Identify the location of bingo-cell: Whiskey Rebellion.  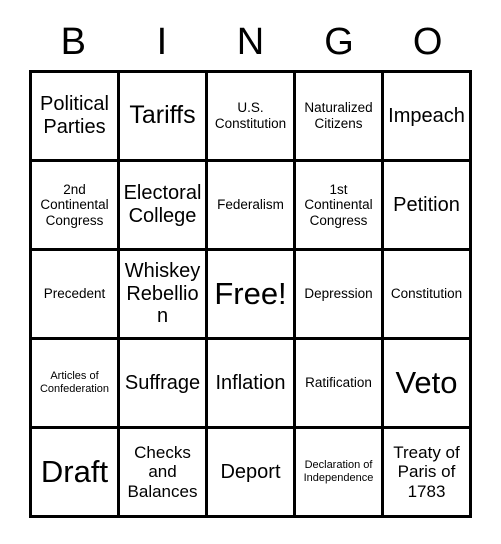
(164, 295).